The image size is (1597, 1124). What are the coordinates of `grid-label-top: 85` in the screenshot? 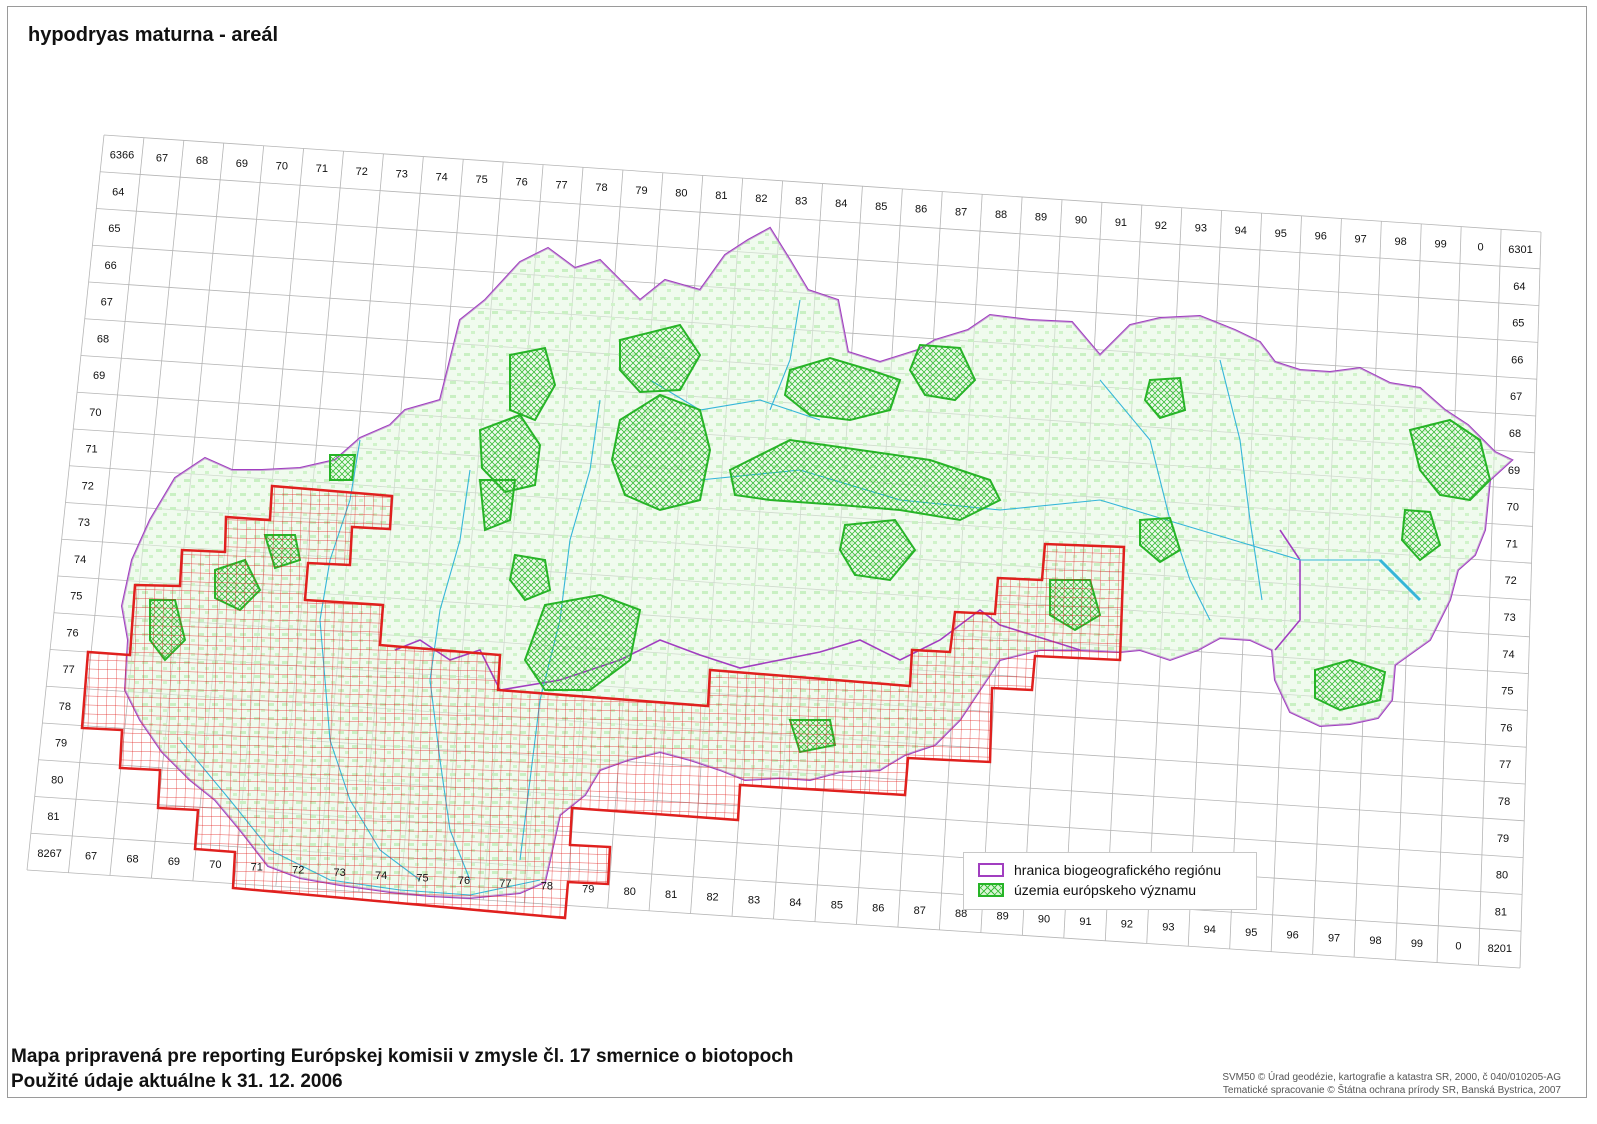 It's located at (881, 207).